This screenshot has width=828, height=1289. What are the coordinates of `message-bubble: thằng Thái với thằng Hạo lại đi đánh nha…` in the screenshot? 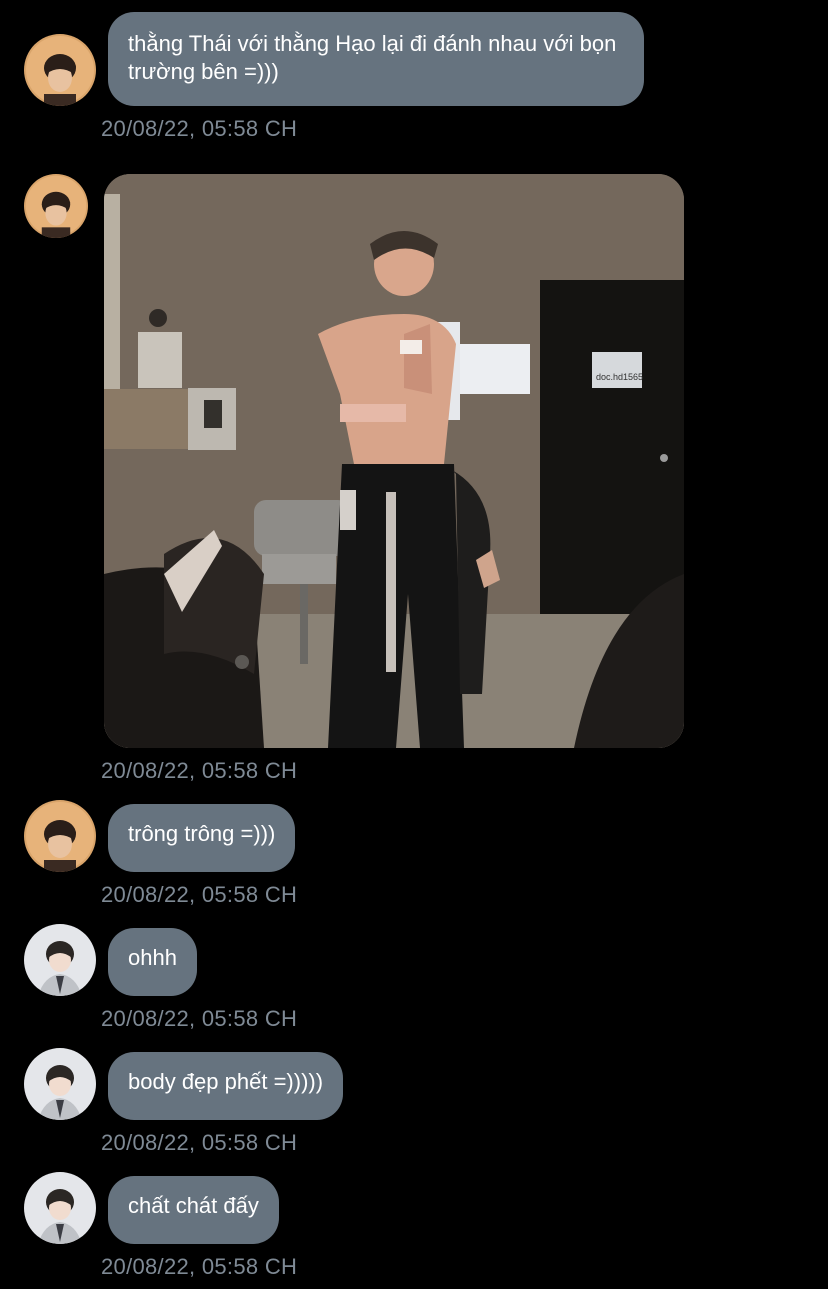 It's located at (376, 59).